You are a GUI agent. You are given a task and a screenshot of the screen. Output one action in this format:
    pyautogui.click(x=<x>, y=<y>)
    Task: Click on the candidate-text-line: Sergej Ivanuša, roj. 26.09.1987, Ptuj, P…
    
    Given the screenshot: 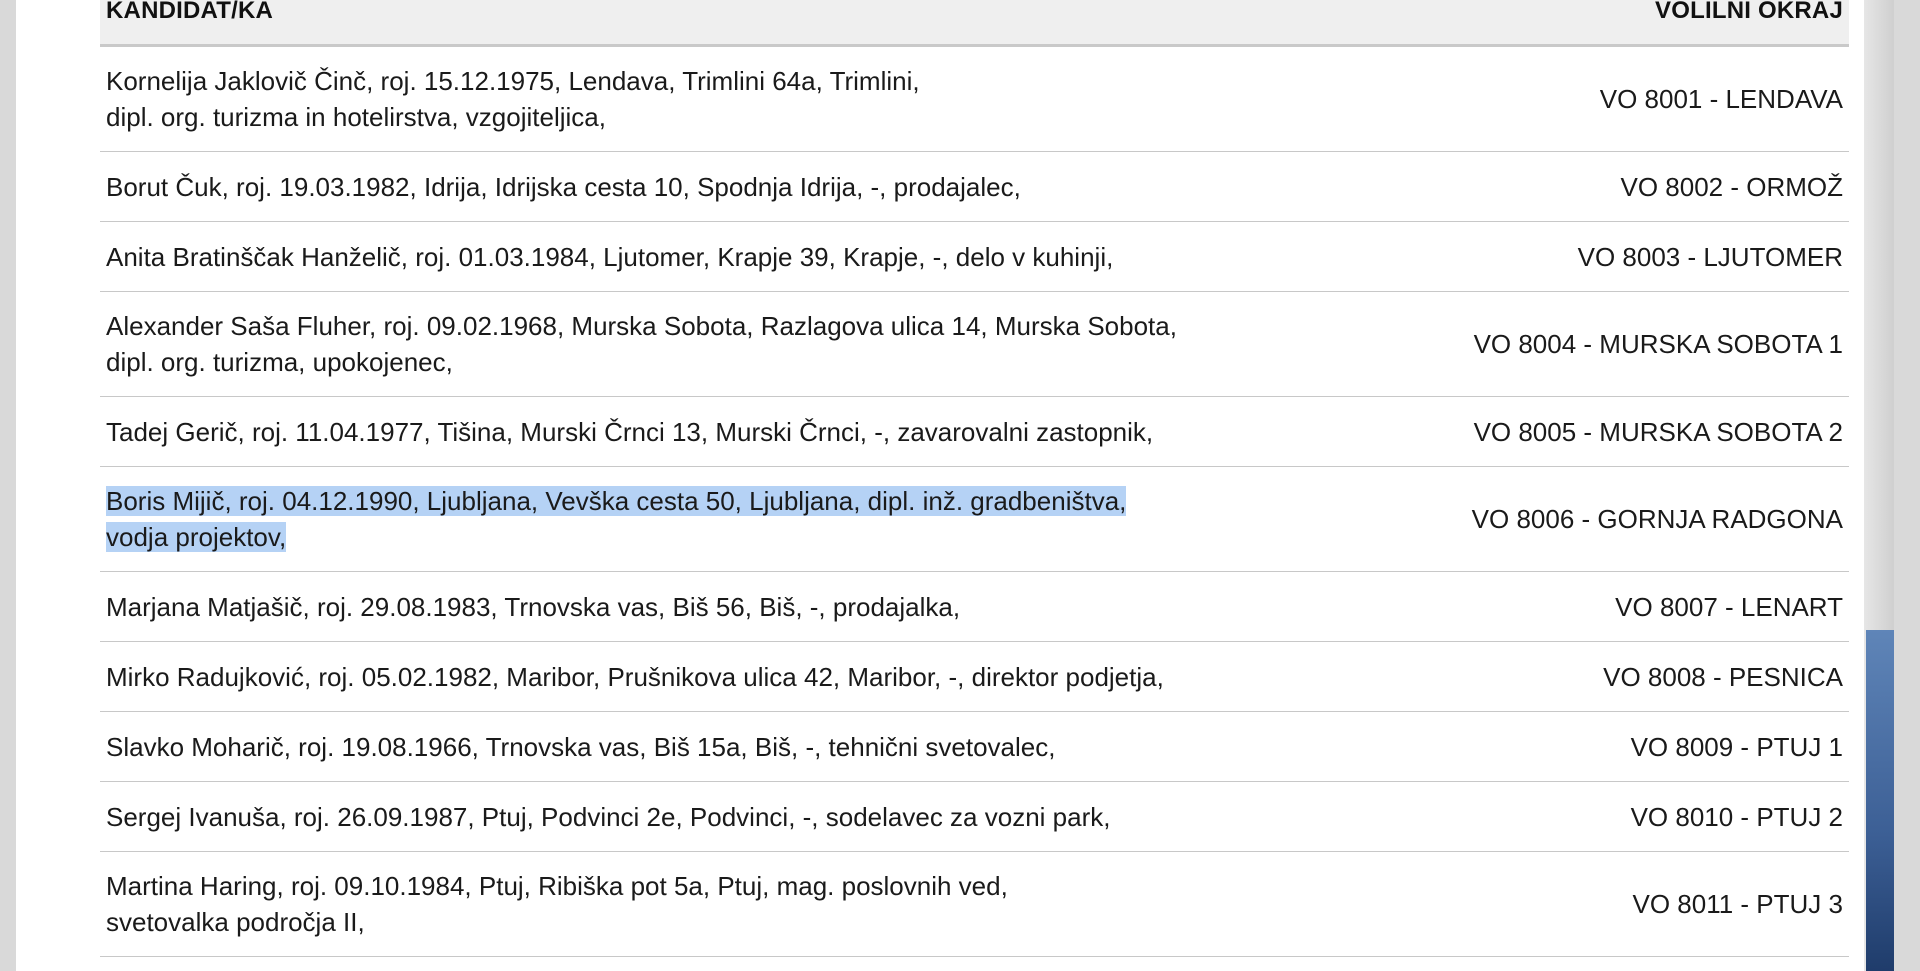 What is the action you would take?
    pyautogui.click(x=675, y=817)
    